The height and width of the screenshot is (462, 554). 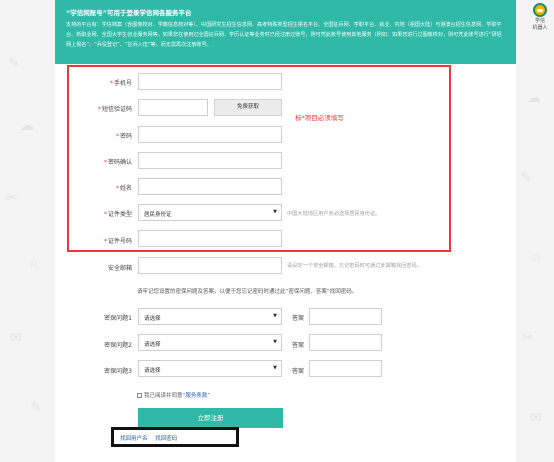 I want to click on recovery-links: 找回用户名 找回密码, so click(x=151, y=438).